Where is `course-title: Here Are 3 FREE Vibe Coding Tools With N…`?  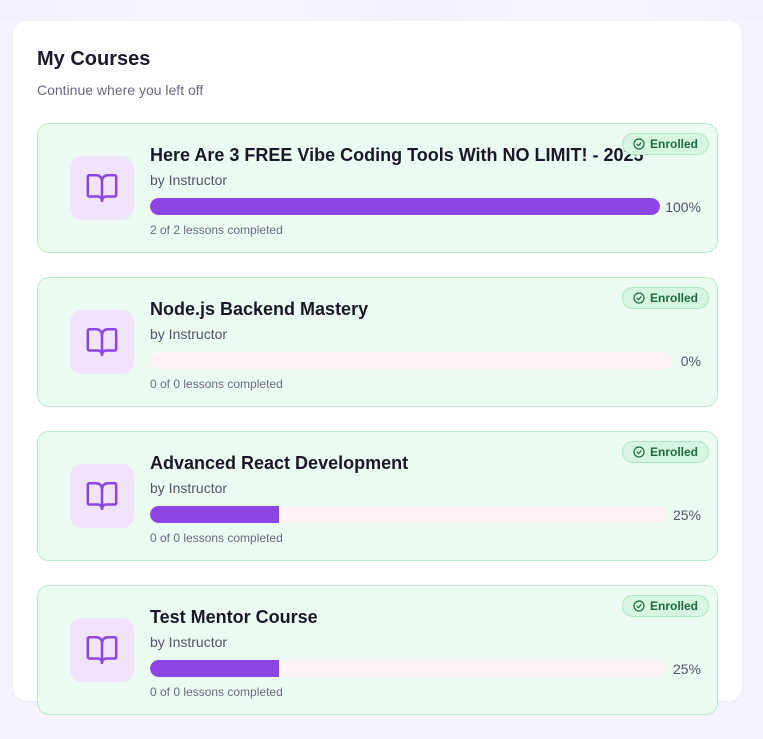 course-title: Here Are 3 FREE Vibe Coding Tools With N… is located at coordinates (397, 155).